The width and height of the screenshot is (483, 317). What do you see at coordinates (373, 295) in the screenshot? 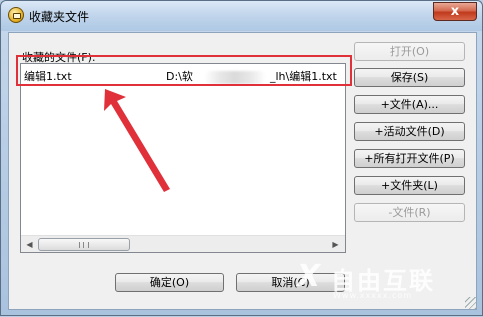
I see `watermark-url: Www.xxxxx.com` at bounding box center [373, 295].